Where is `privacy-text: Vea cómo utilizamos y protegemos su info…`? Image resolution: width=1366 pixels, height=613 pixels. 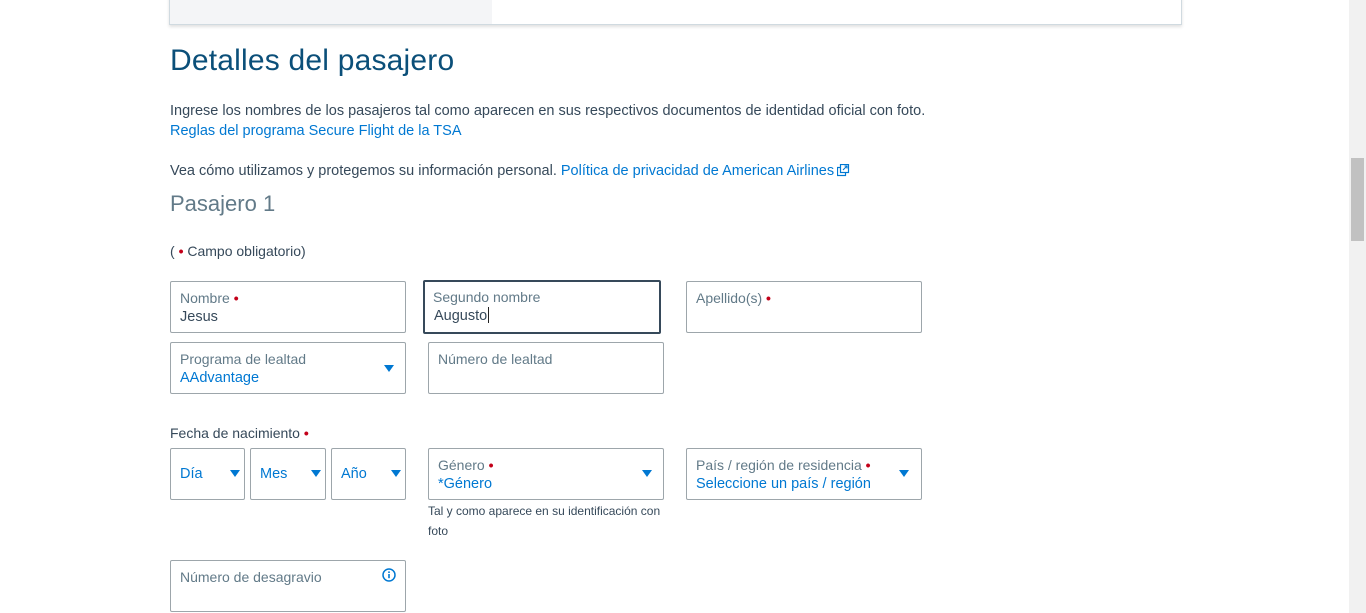 privacy-text: Vea cómo utilizamos y protegemos su info… is located at coordinates (363, 171).